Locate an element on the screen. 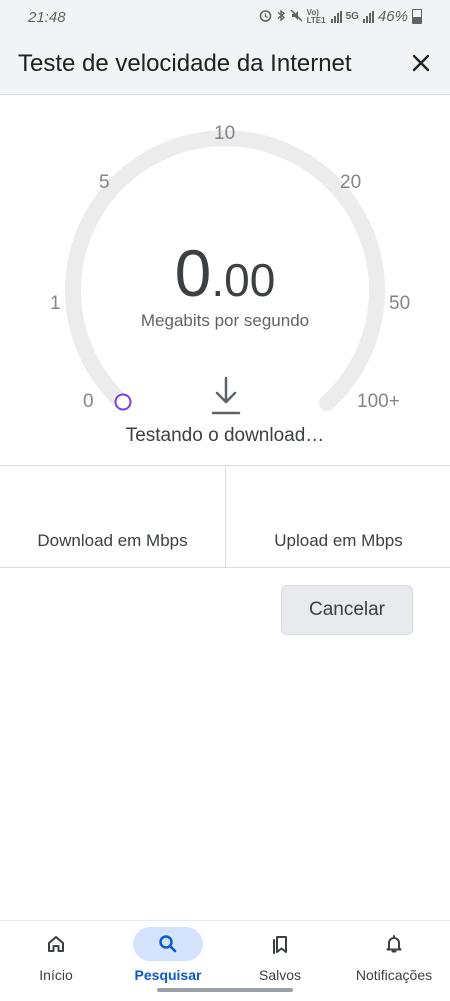 This screenshot has height=1001, width=450. bluetooth-icon is located at coordinates (281, 17).